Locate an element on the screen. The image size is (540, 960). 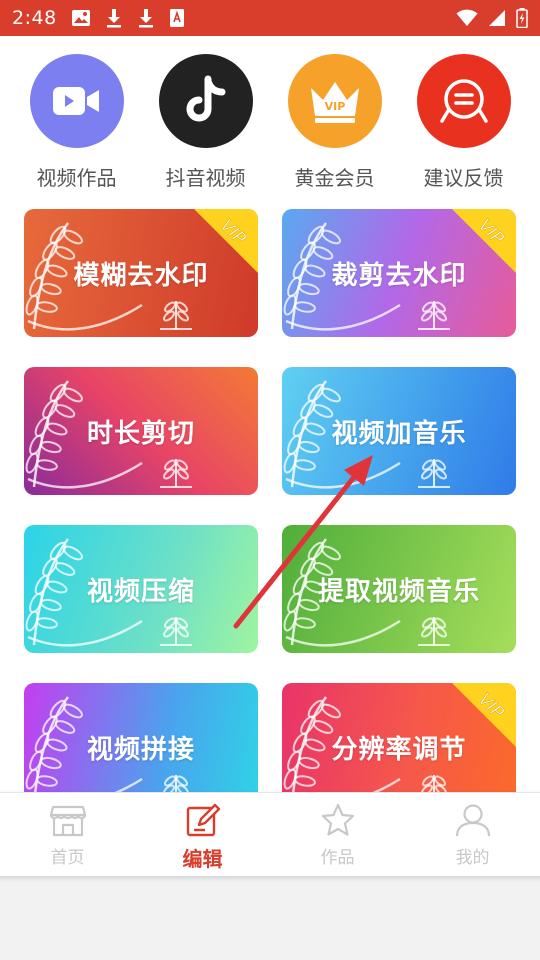
quick-action-label: 黄金会员 is located at coordinates (334, 178).